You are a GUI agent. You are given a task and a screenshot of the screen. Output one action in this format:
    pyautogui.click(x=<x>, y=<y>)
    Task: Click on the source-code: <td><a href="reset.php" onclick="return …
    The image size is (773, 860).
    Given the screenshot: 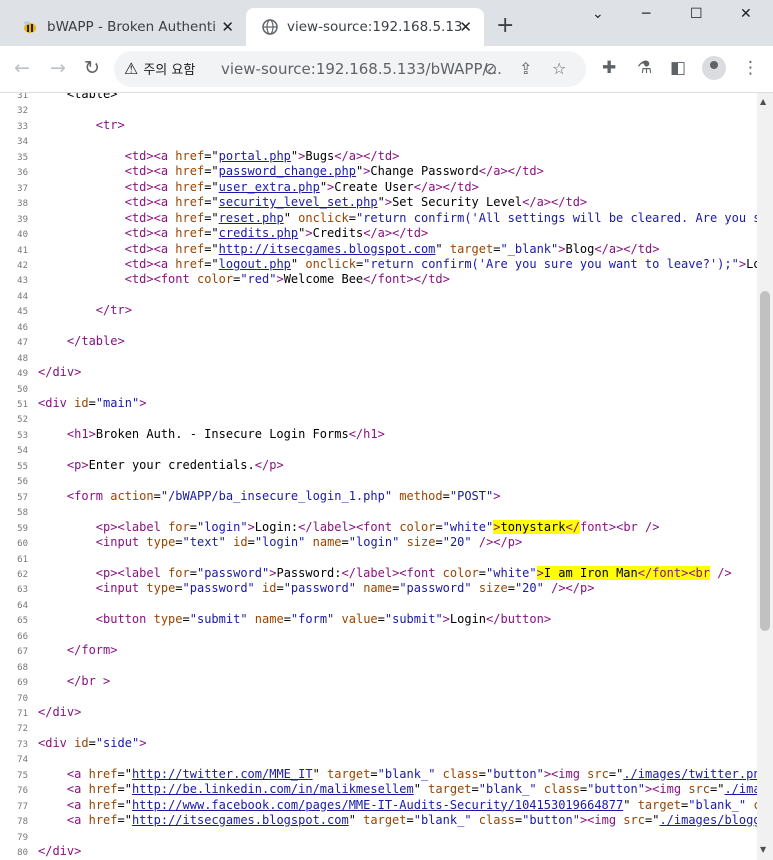 What is the action you would take?
    pyautogui.click(x=440, y=217)
    